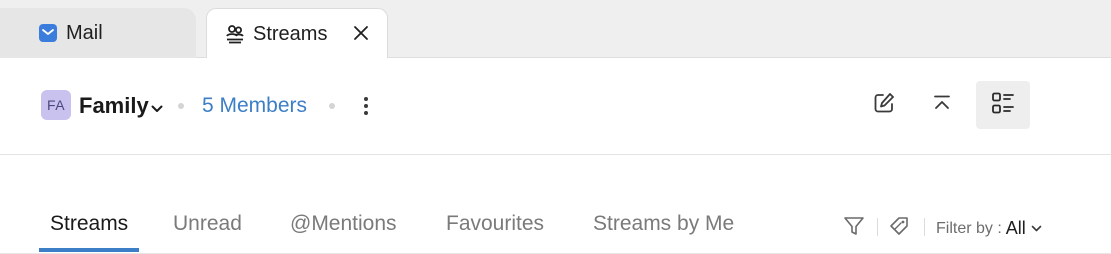  I want to click on active-tab-indicator, so click(89, 250).